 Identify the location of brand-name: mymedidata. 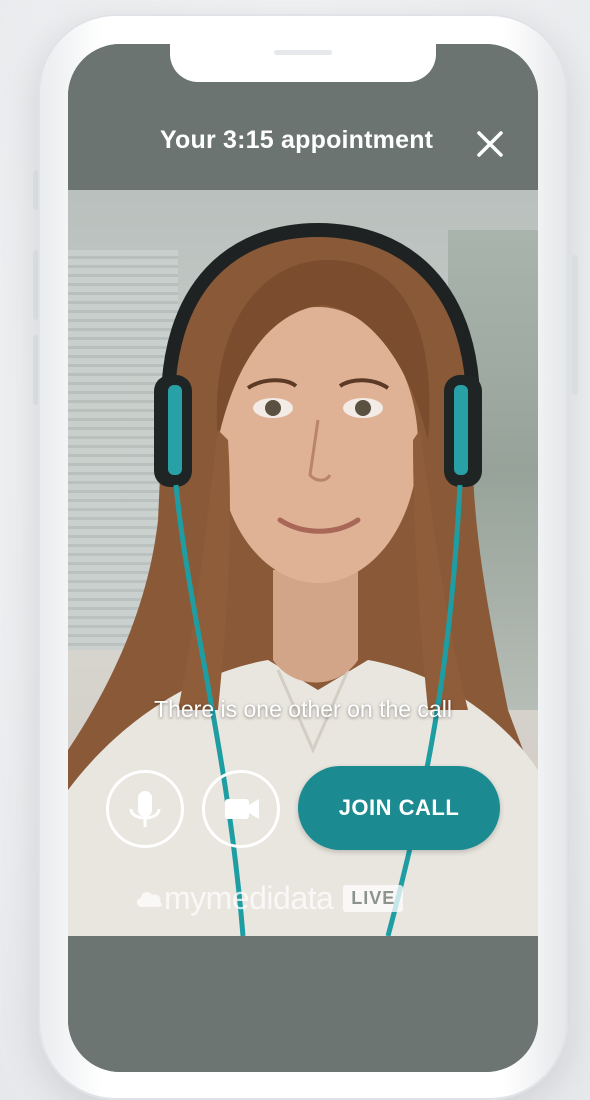
(249, 897).